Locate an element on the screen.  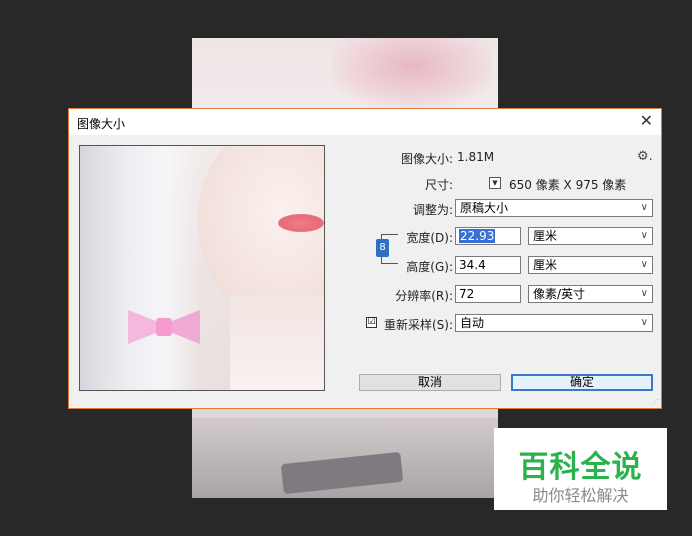
width-input: 22.93 is located at coordinates (488, 236).